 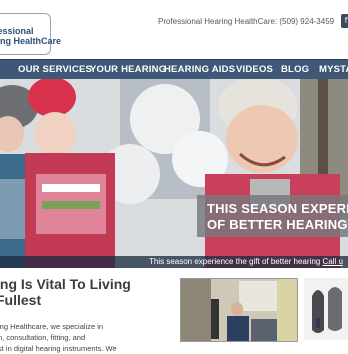 I want to click on hearing-aid-illustration, so click(x=326, y=309).